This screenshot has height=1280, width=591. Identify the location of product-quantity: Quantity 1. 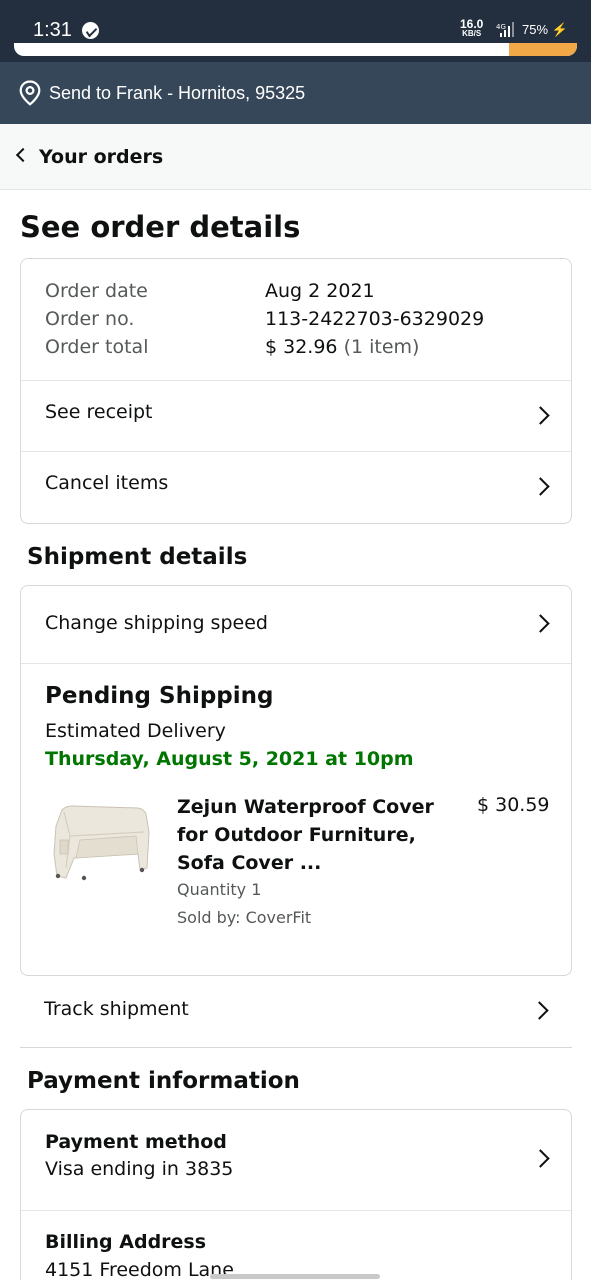
(219, 889).